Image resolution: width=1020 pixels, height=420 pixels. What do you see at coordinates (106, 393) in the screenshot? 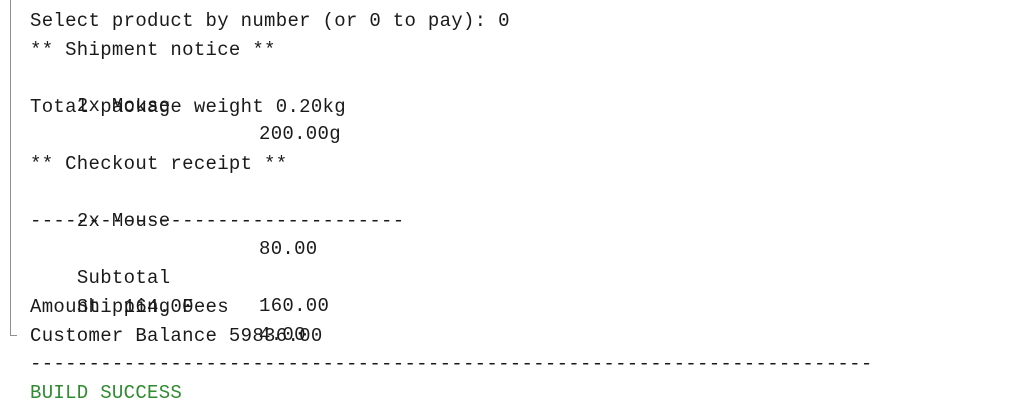
I see `build-success-status: BUILD SUCCESS` at bounding box center [106, 393].